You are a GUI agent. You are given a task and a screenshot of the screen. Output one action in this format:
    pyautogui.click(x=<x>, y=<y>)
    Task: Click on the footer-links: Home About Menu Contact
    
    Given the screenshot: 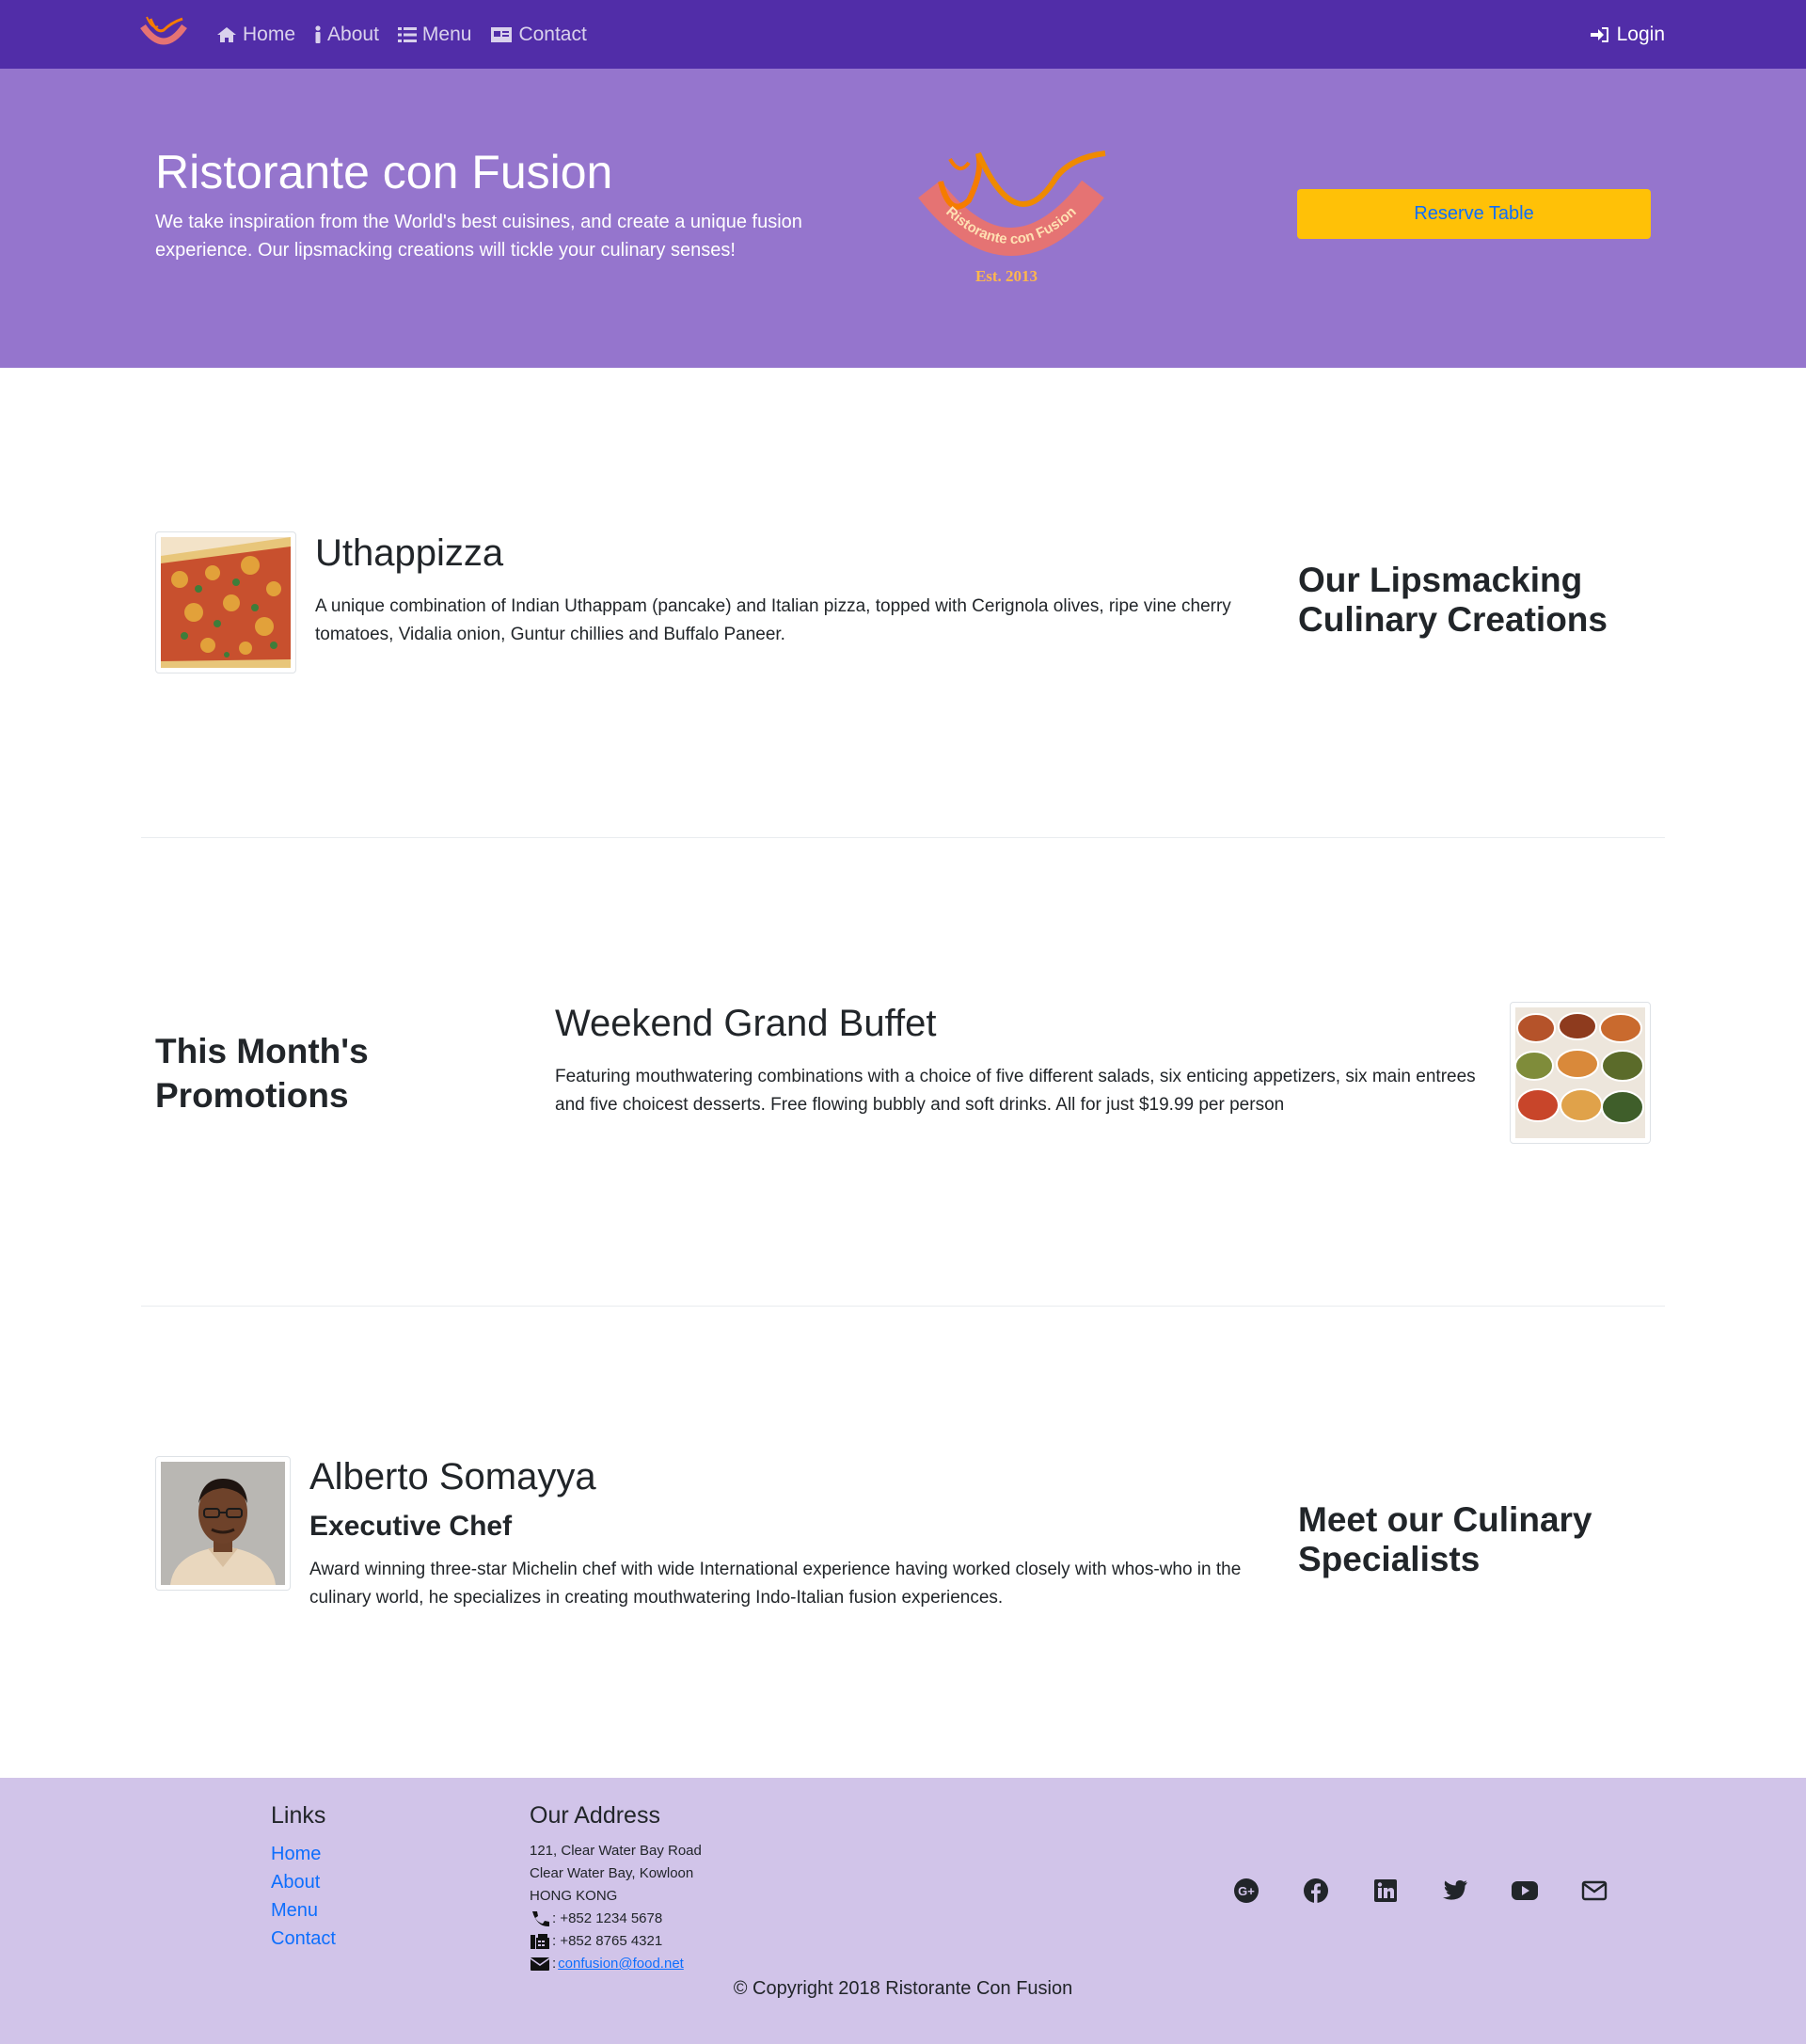 What is the action you would take?
    pyautogui.click(x=304, y=1896)
    